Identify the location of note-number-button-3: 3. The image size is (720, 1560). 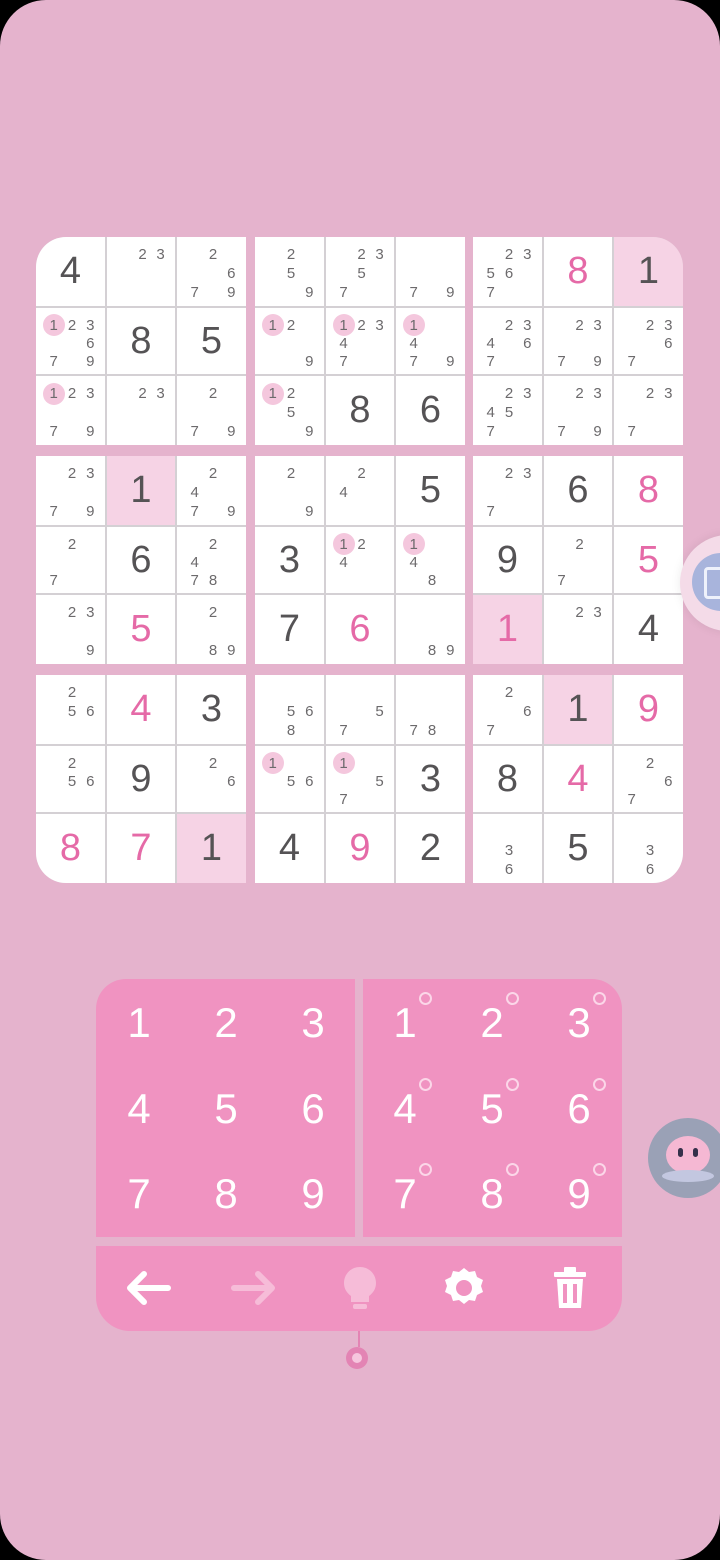
(579, 1022).